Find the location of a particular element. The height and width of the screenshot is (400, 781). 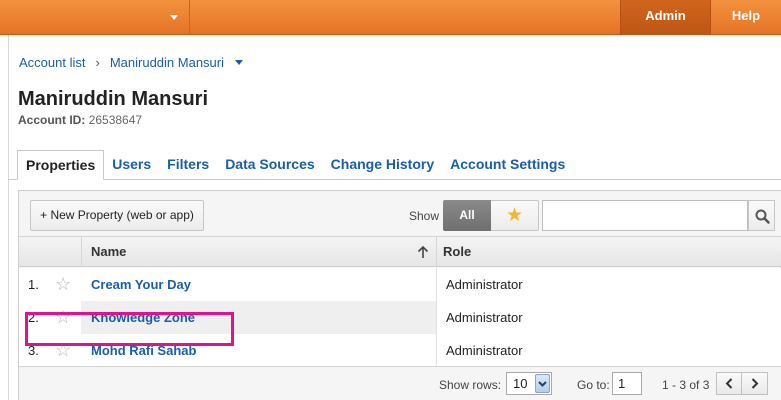

property-link: Cream Your Day is located at coordinates (141, 284).